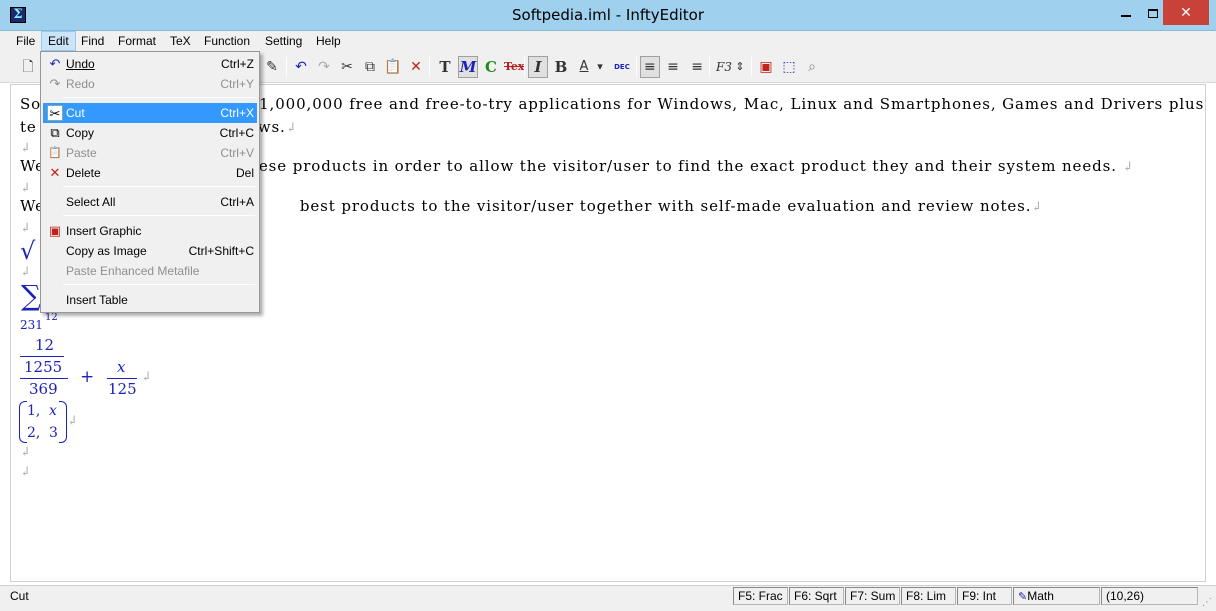 This screenshot has height=611, width=1216. Describe the element at coordinates (237, 202) in the screenshot. I see `menu-item-shortcut: Ctrl+A` at that location.